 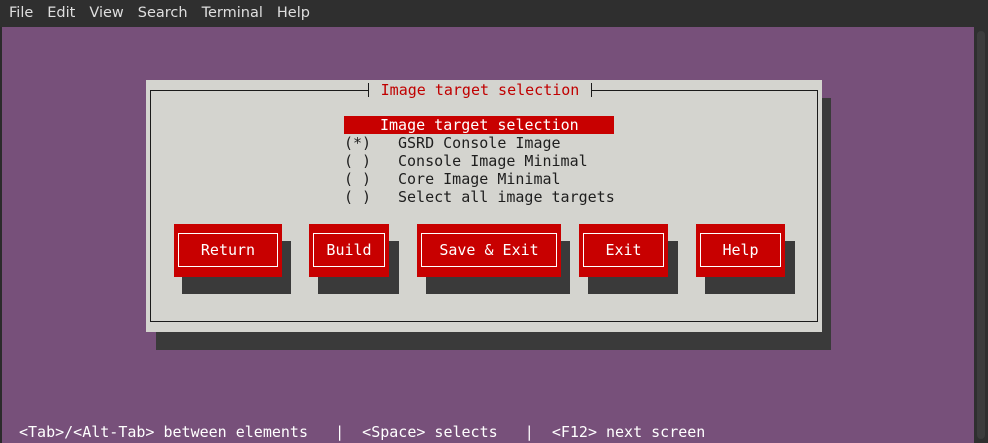 What do you see at coordinates (494, 13) in the screenshot?
I see `menu-bar: File Edit View Search Terminal Help` at bounding box center [494, 13].